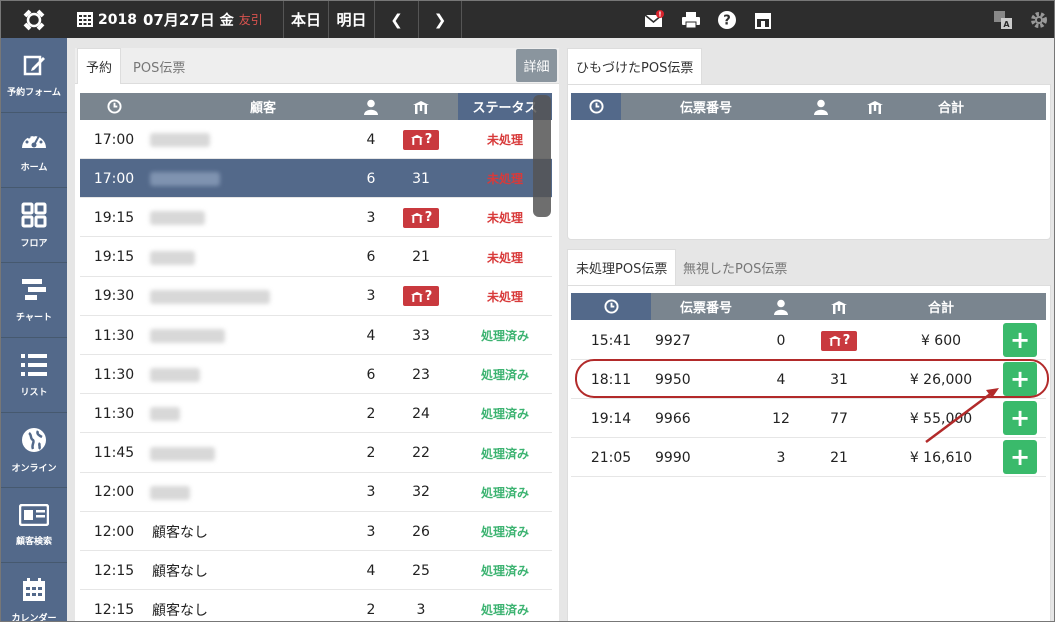 The image size is (1055, 622). Describe the element at coordinates (316, 492) in the screenshot. I see `table-row: 12:00 3 32 処理済み` at that location.